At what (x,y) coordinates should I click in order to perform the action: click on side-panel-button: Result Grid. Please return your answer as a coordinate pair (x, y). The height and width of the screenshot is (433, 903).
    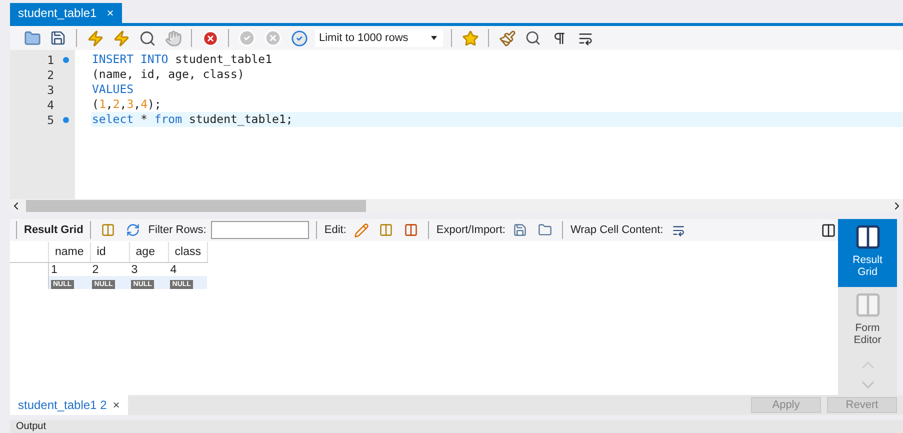
    Looking at the image, I should click on (867, 253).